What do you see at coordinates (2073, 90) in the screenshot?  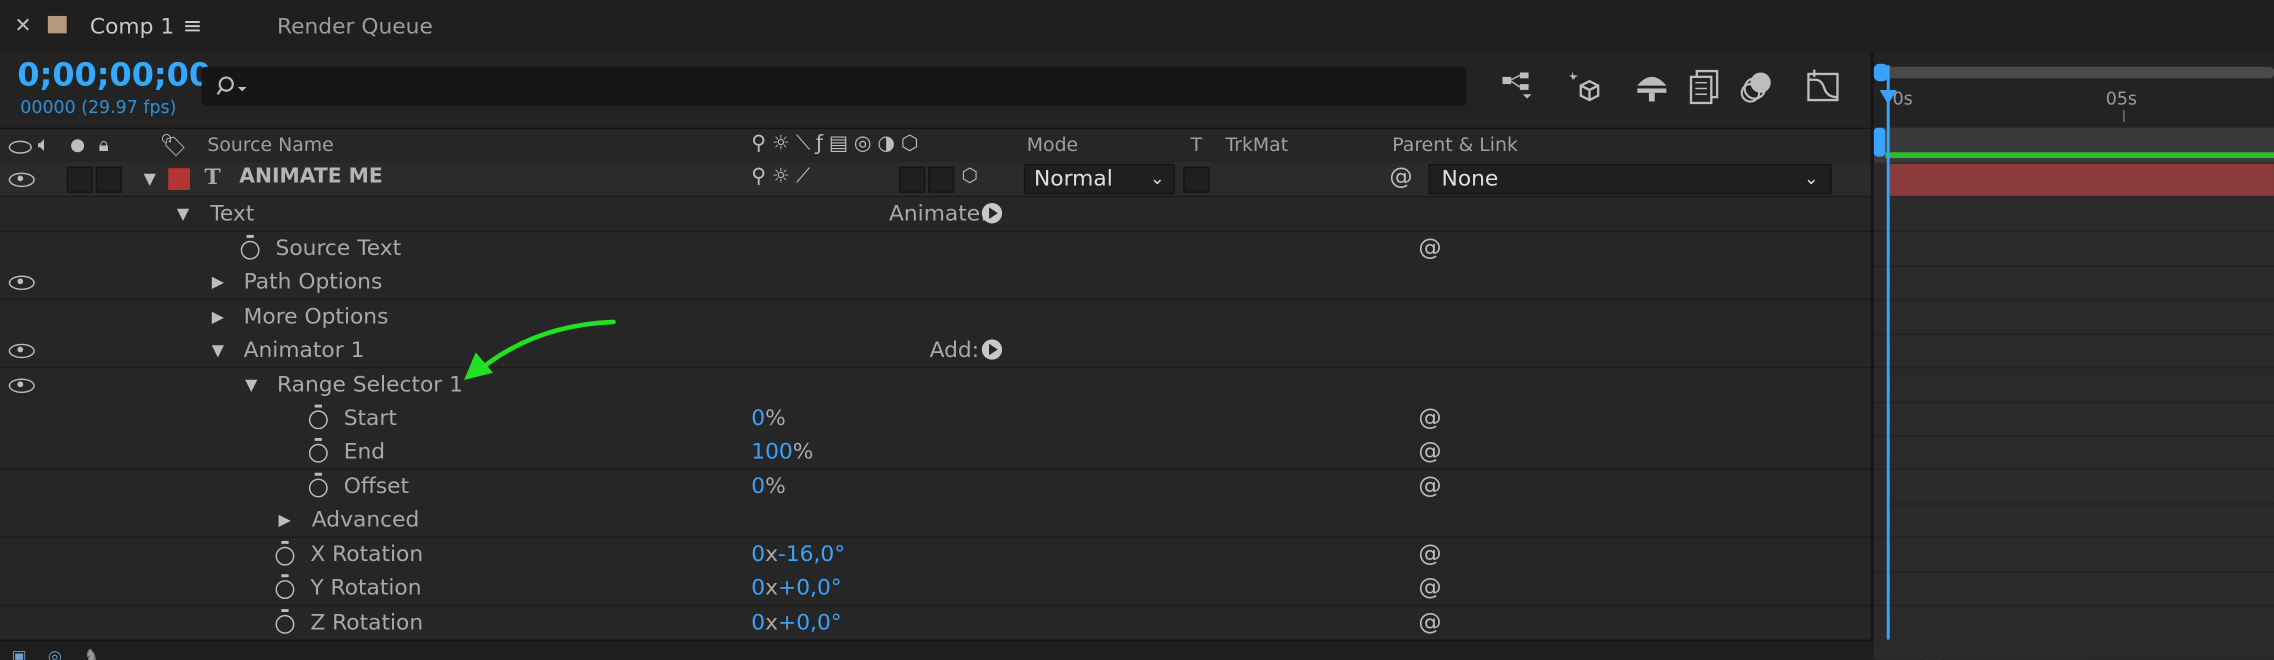 I see `time-ruler: 0s 05s` at bounding box center [2073, 90].